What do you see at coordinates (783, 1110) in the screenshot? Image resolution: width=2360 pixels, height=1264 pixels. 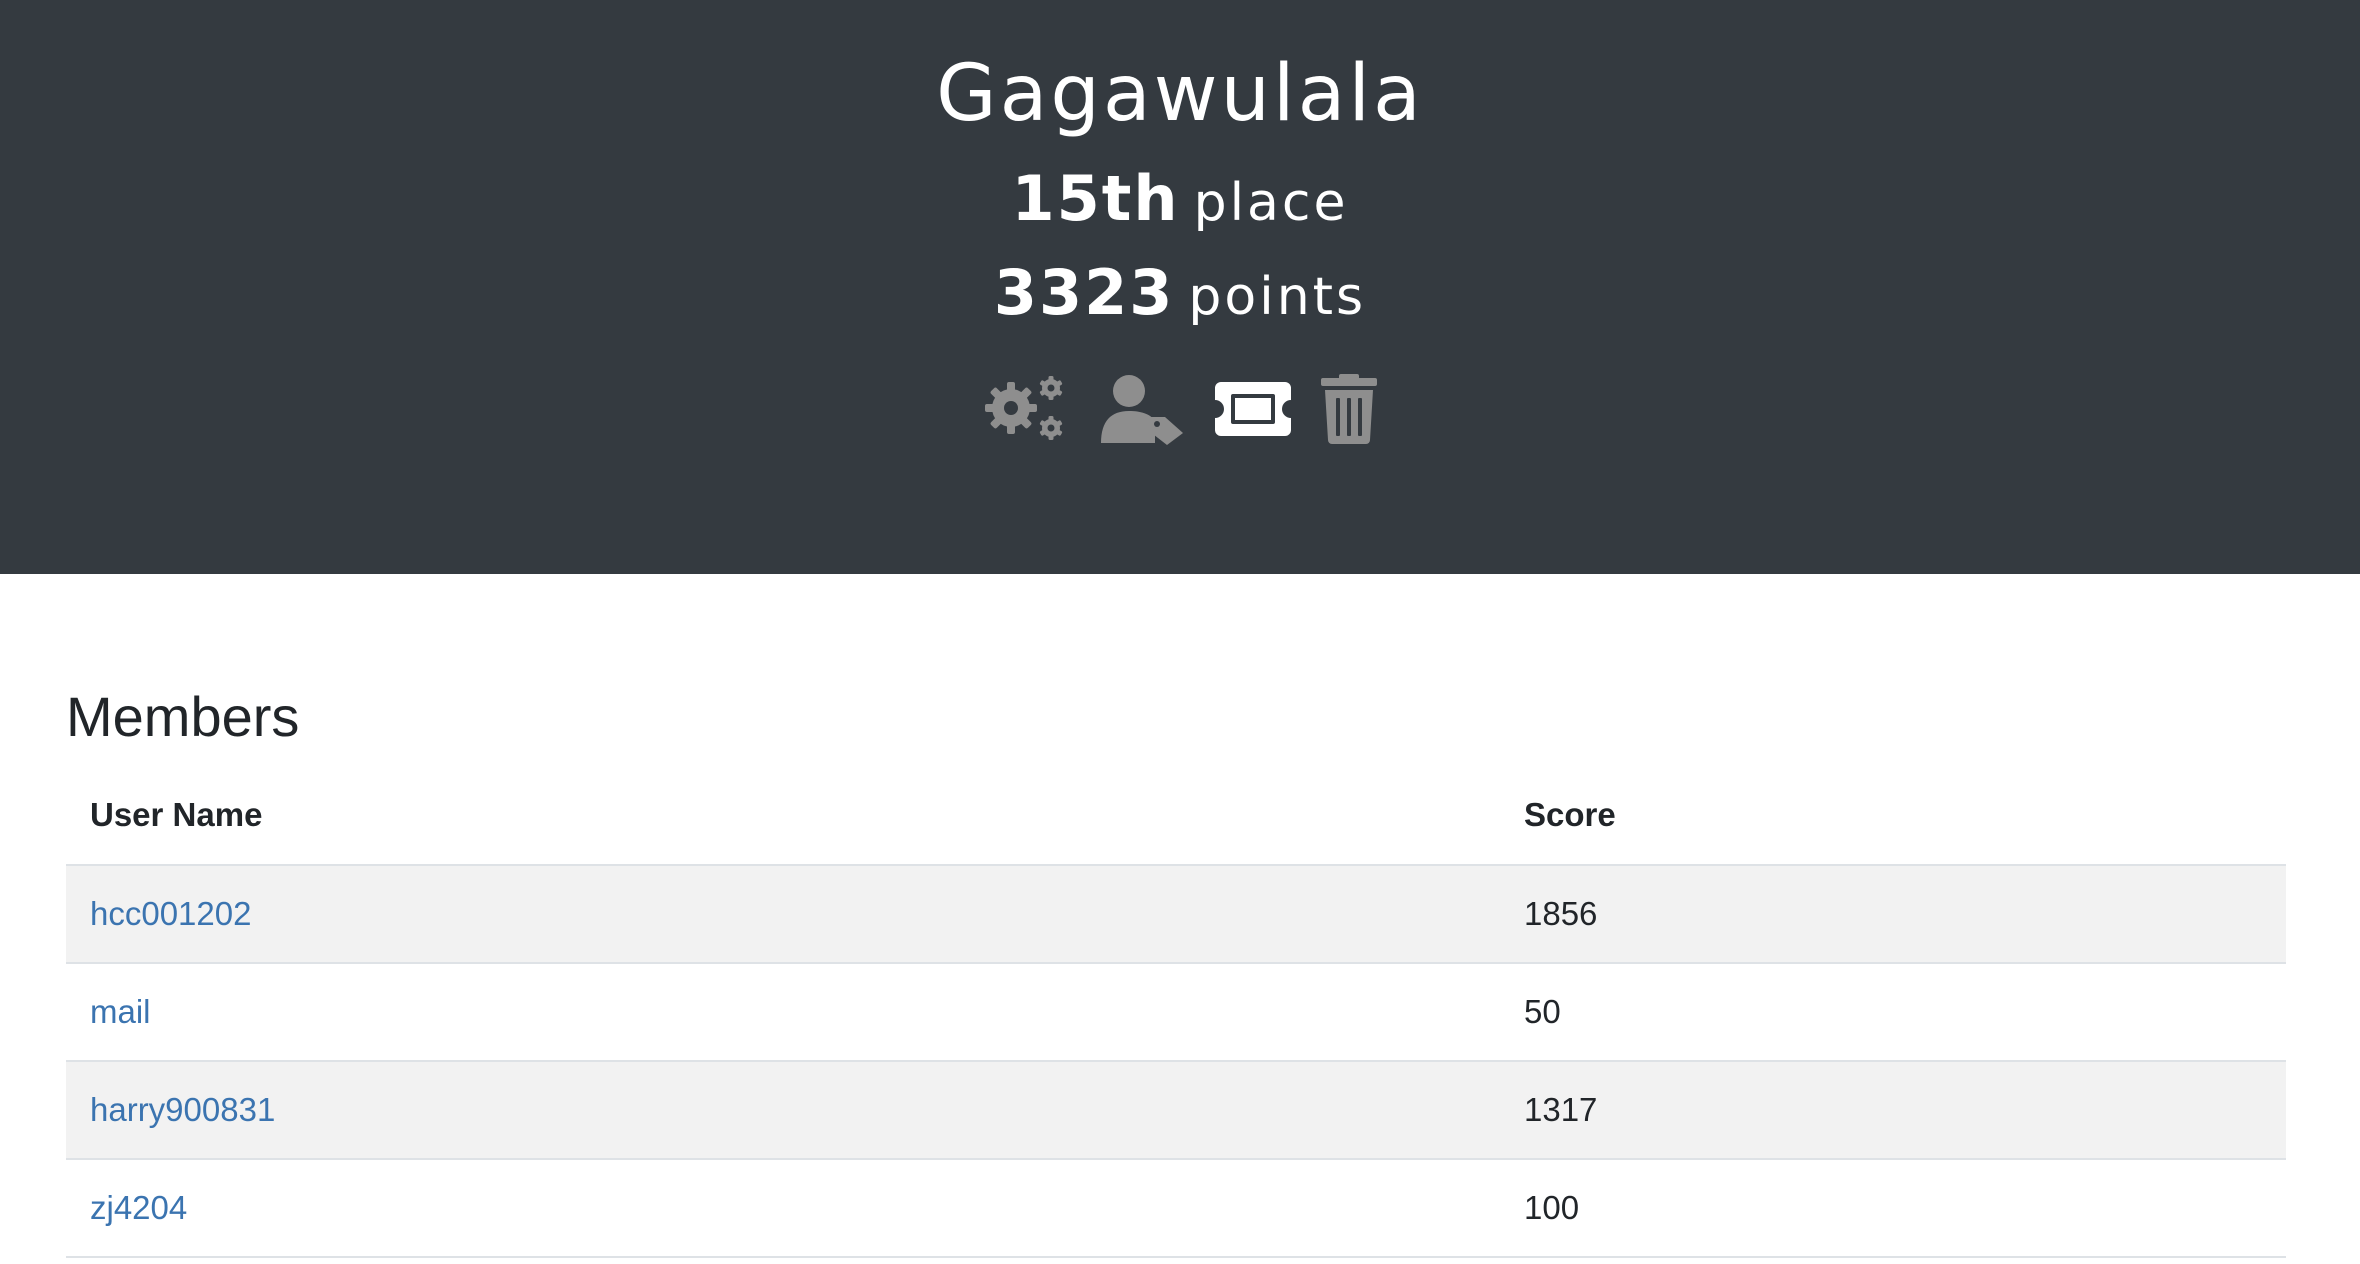 I see `user-name-cell: harry900831` at bounding box center [783, 1110].